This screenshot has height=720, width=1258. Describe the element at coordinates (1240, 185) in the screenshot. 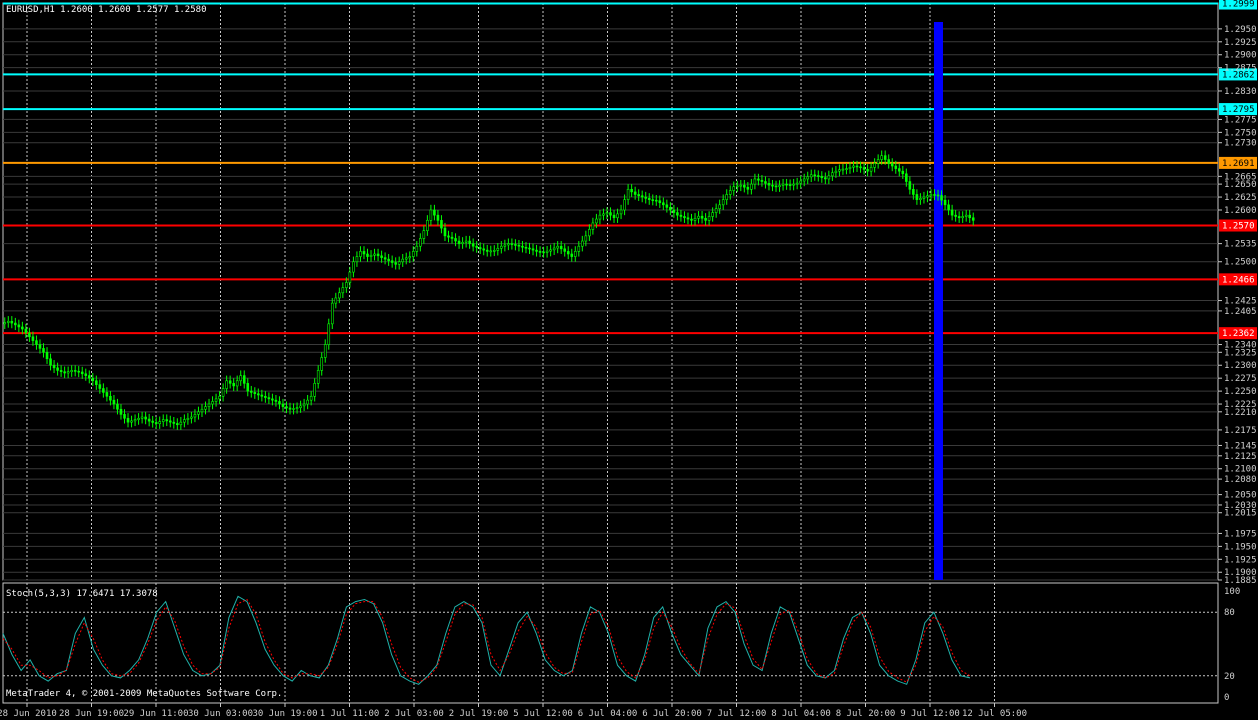

I see `price-tick-label: 1.2650` at that location.